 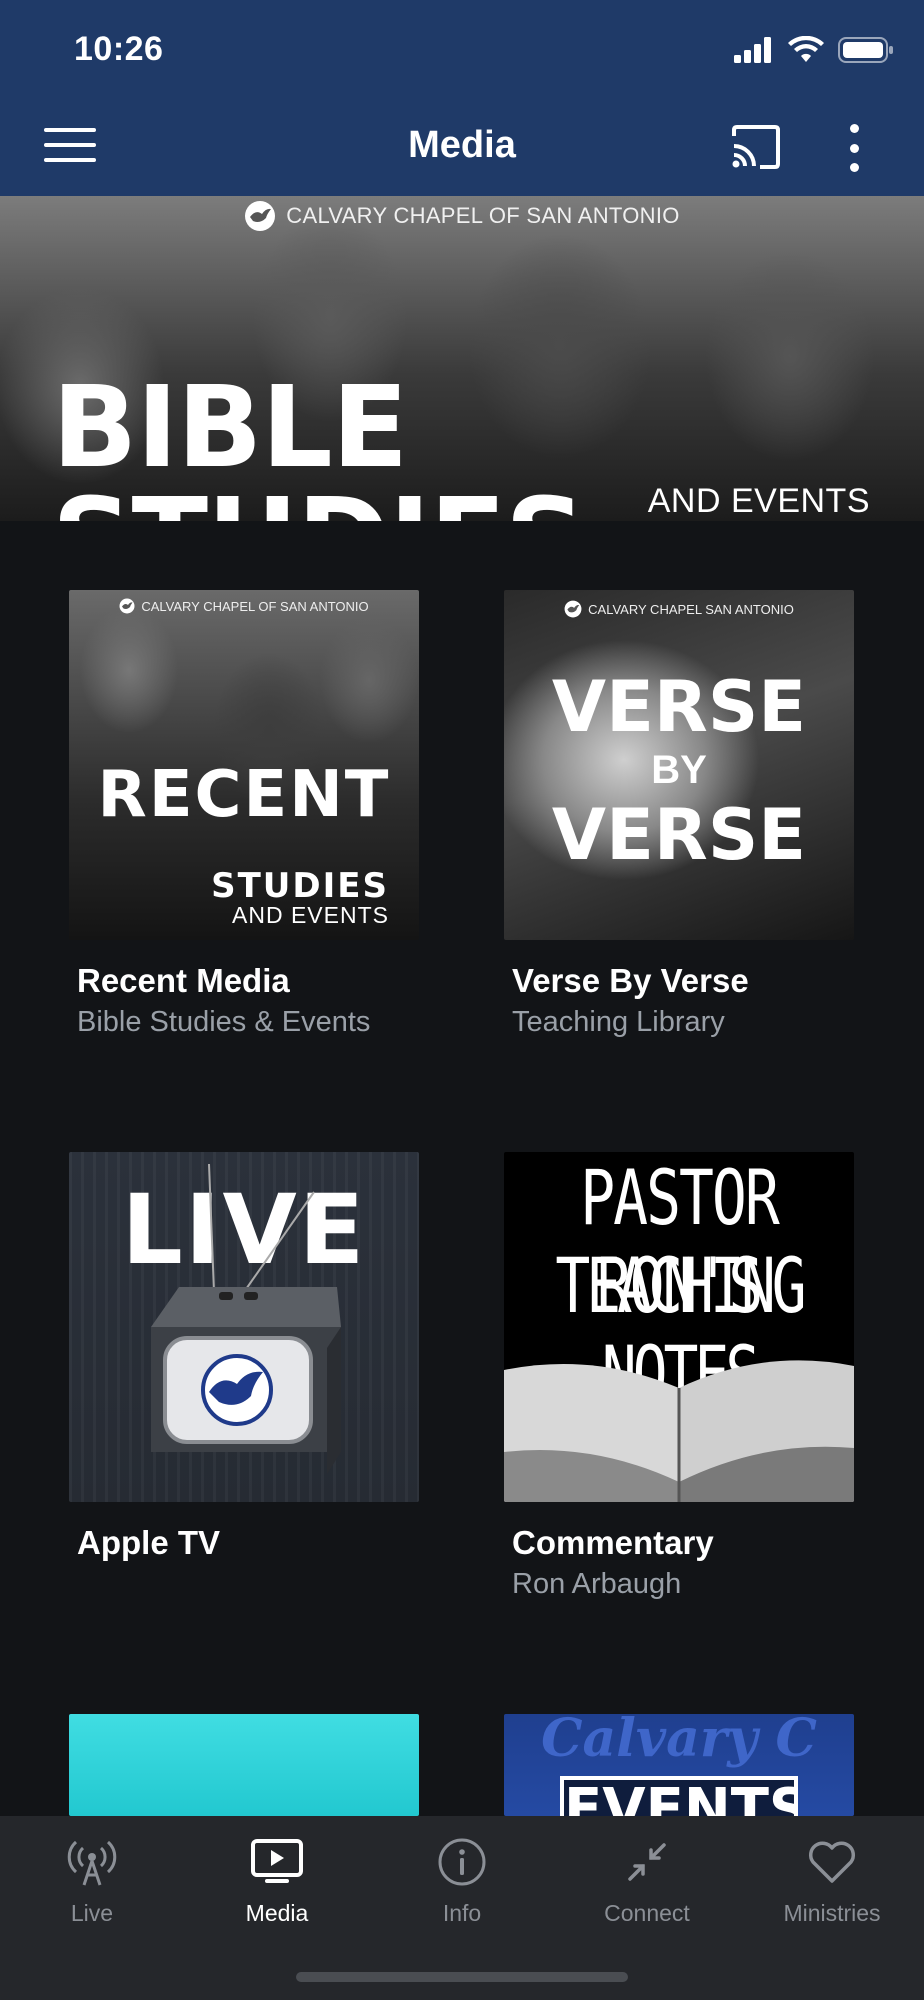 I want to click on hero-org: CALVARY CHAPEL OF SAN ANTONIO, so click(x=462, y=216).